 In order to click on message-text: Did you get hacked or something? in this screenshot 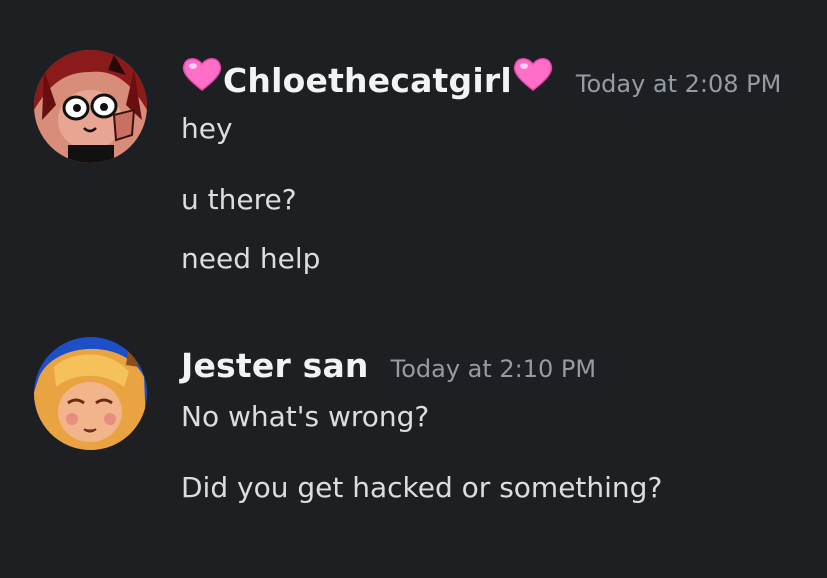, I will do `click(422, 487)`.